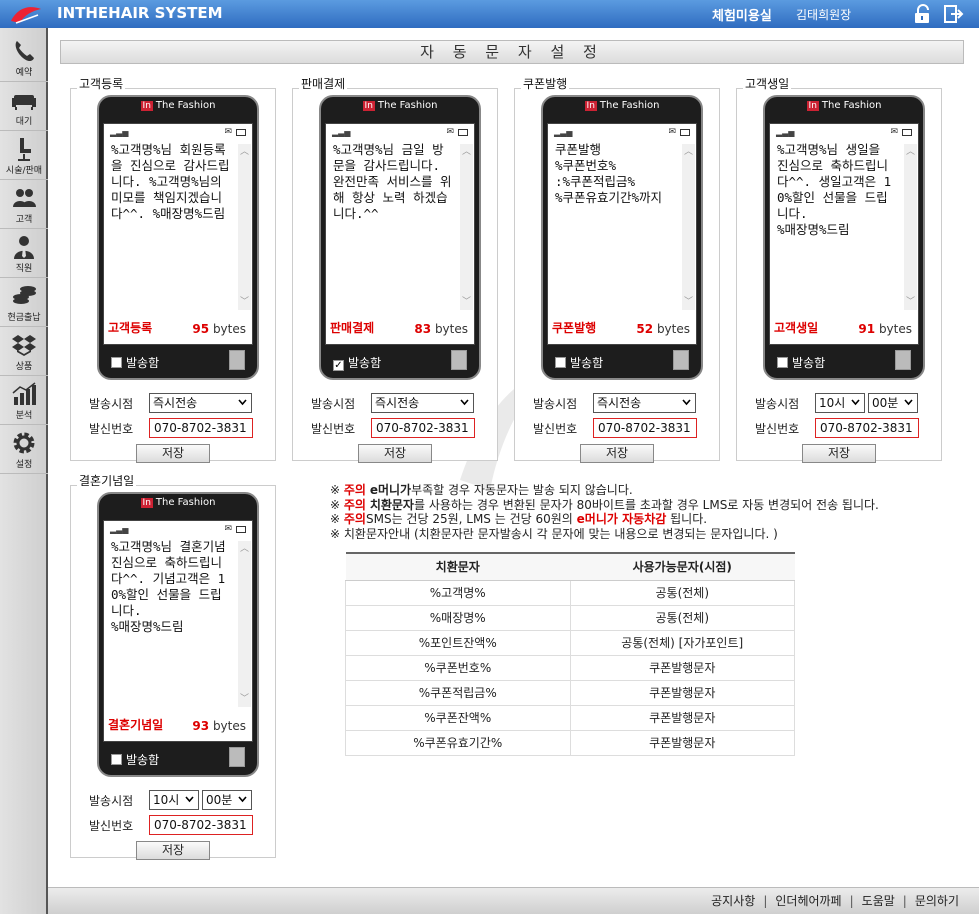  I want to click on footer: 공지사항 | 인더헤어까페 | 도움말 | 문의하기, so click(513, 900).